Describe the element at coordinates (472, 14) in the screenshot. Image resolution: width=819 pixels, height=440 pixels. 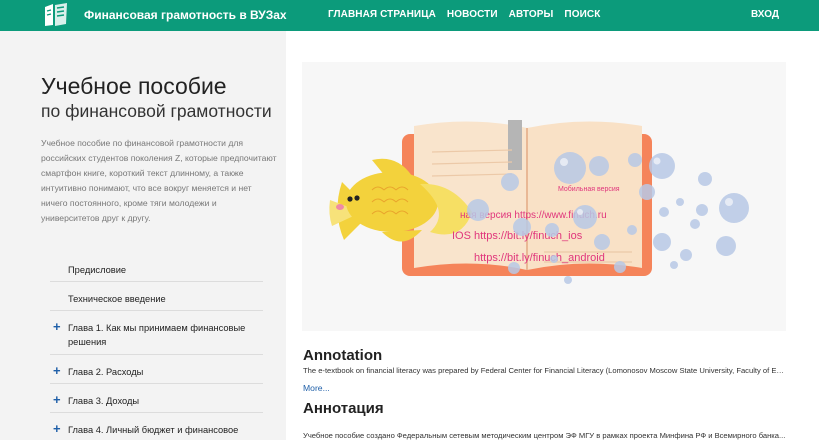
I see `nav-news: НОВОСТИ` at that location.